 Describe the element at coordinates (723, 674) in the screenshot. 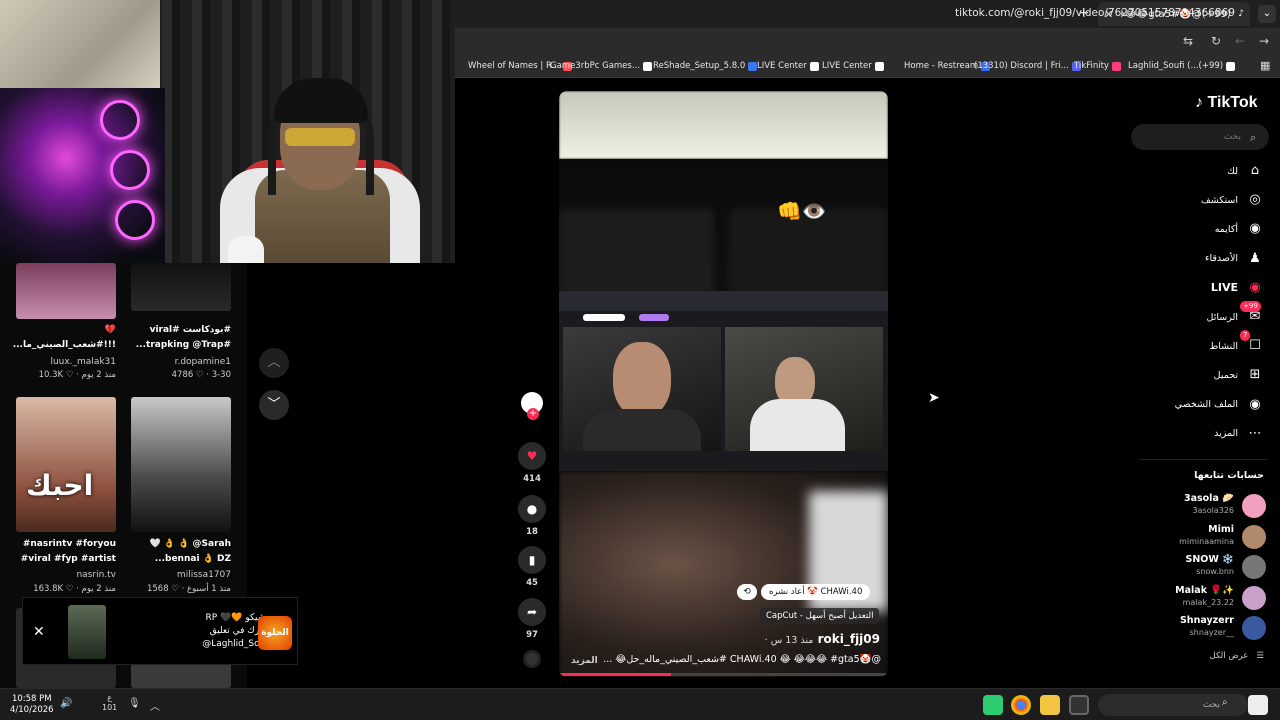

I see `video-progress-bar` at that location.